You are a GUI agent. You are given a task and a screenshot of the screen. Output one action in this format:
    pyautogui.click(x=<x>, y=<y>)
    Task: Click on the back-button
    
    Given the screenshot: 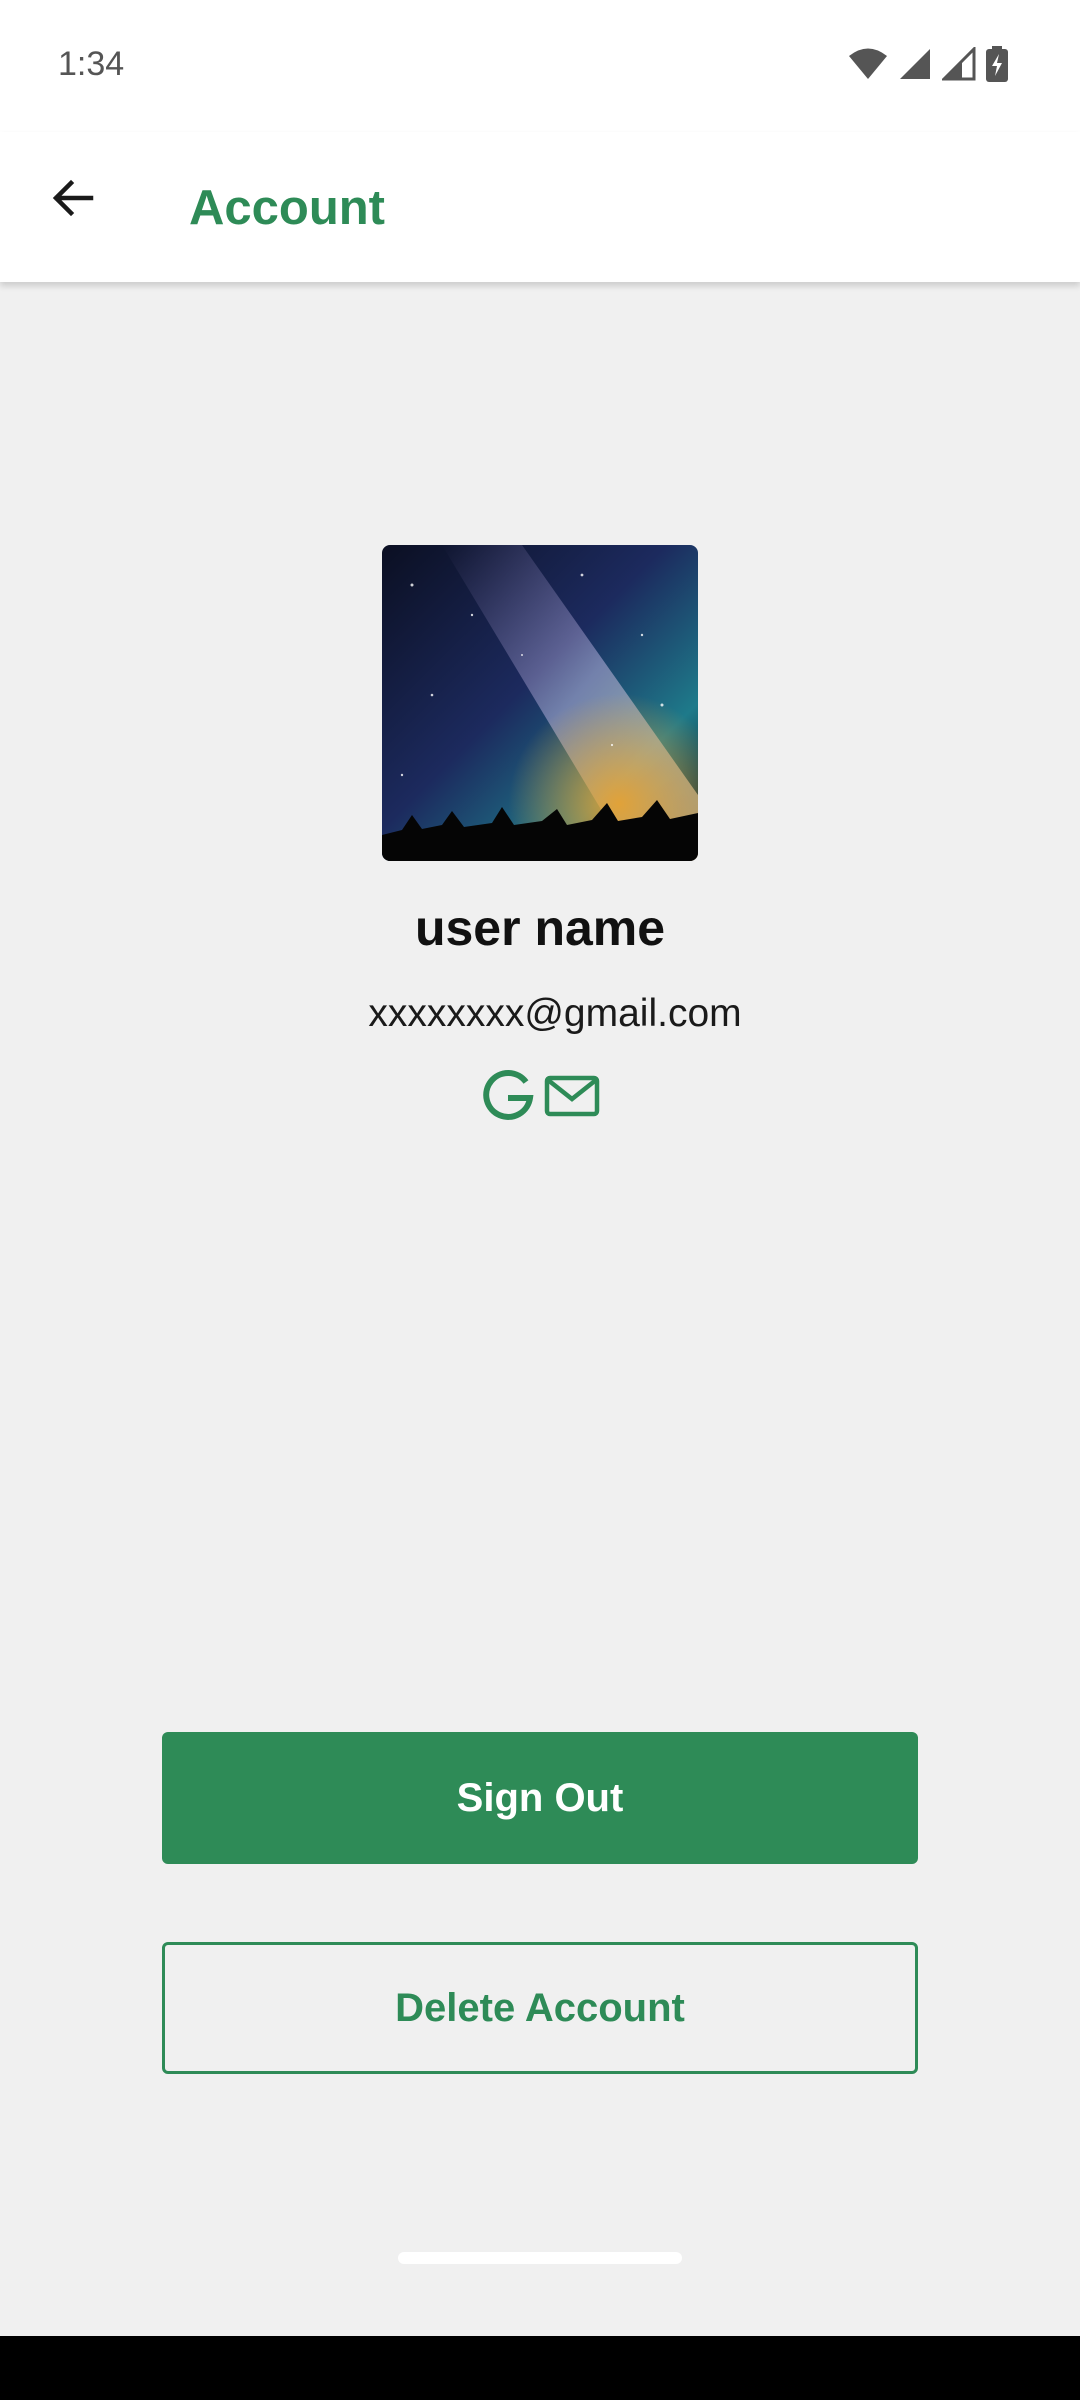 What is the action you would take?
    pyautogui.click(x=73, y=200)
    